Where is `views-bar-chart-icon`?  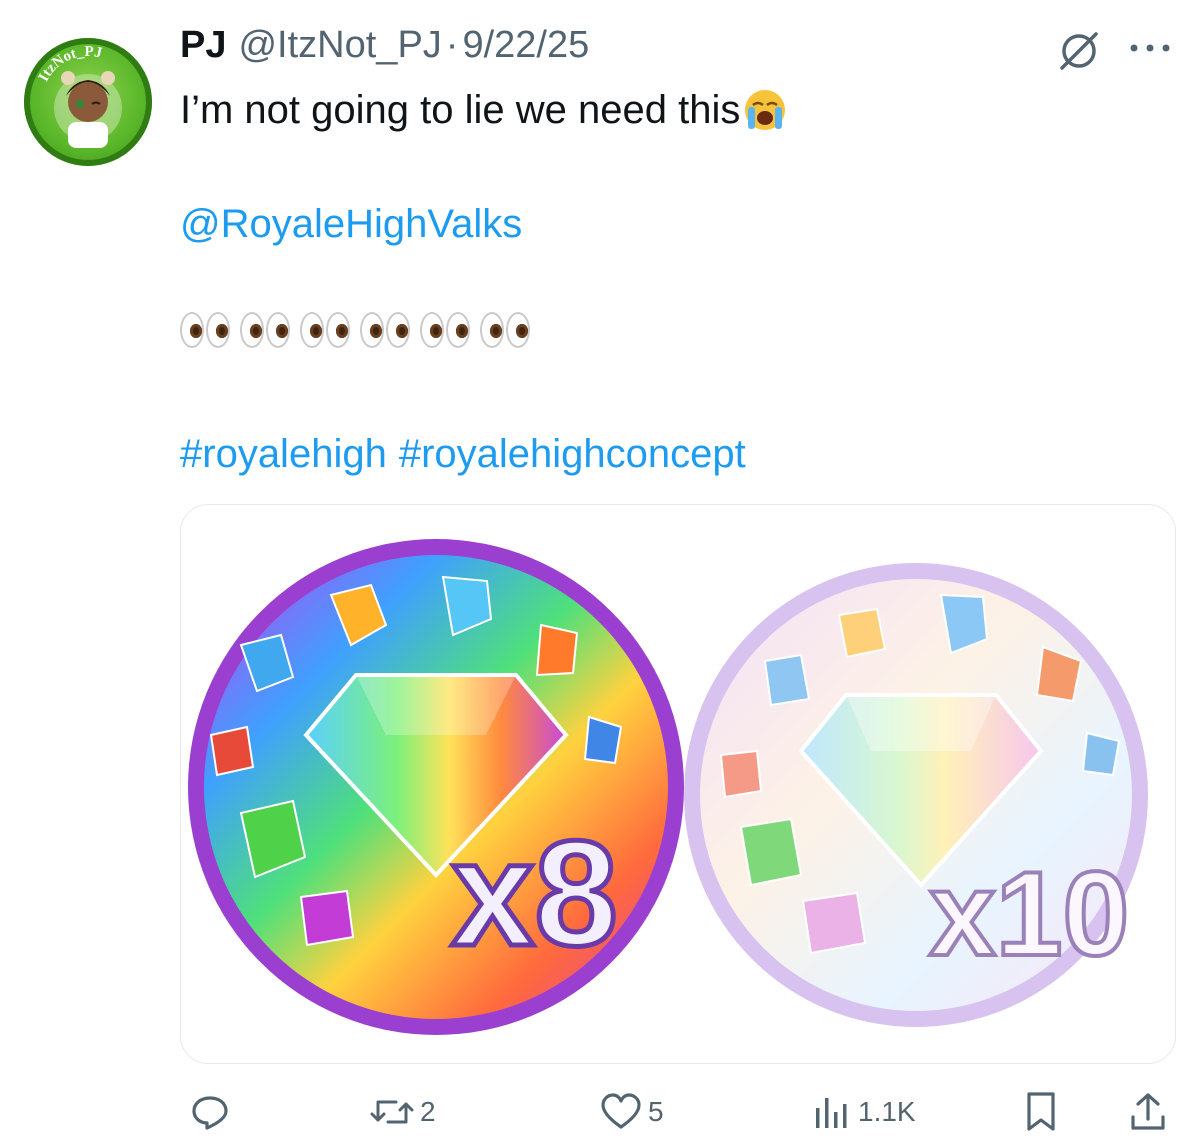
views-bar-chart-icon is located at coordinates (831, 1113).